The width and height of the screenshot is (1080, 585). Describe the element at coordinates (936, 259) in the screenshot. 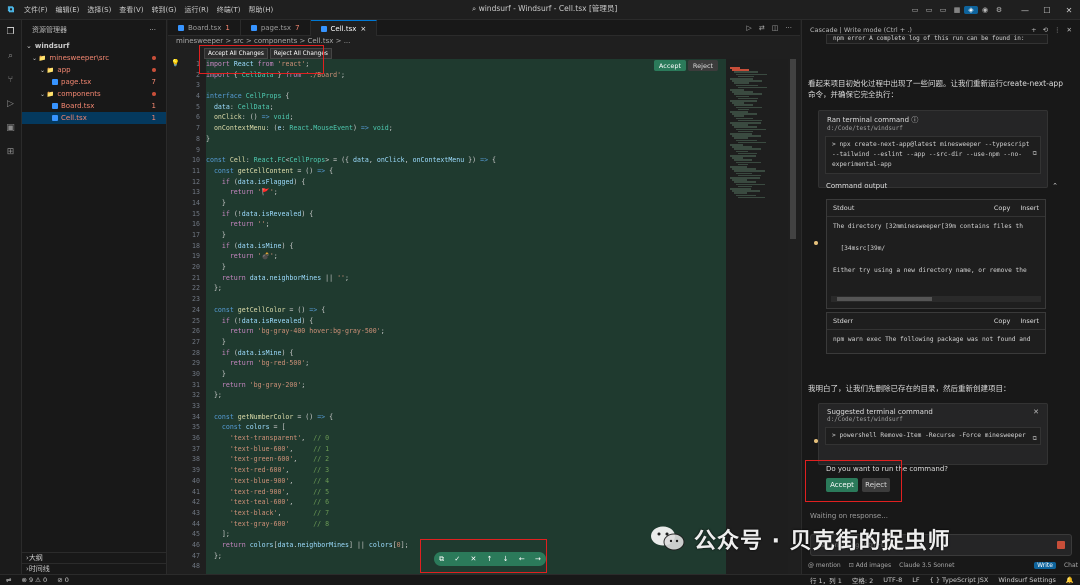

I see `stdout-line` at that location.